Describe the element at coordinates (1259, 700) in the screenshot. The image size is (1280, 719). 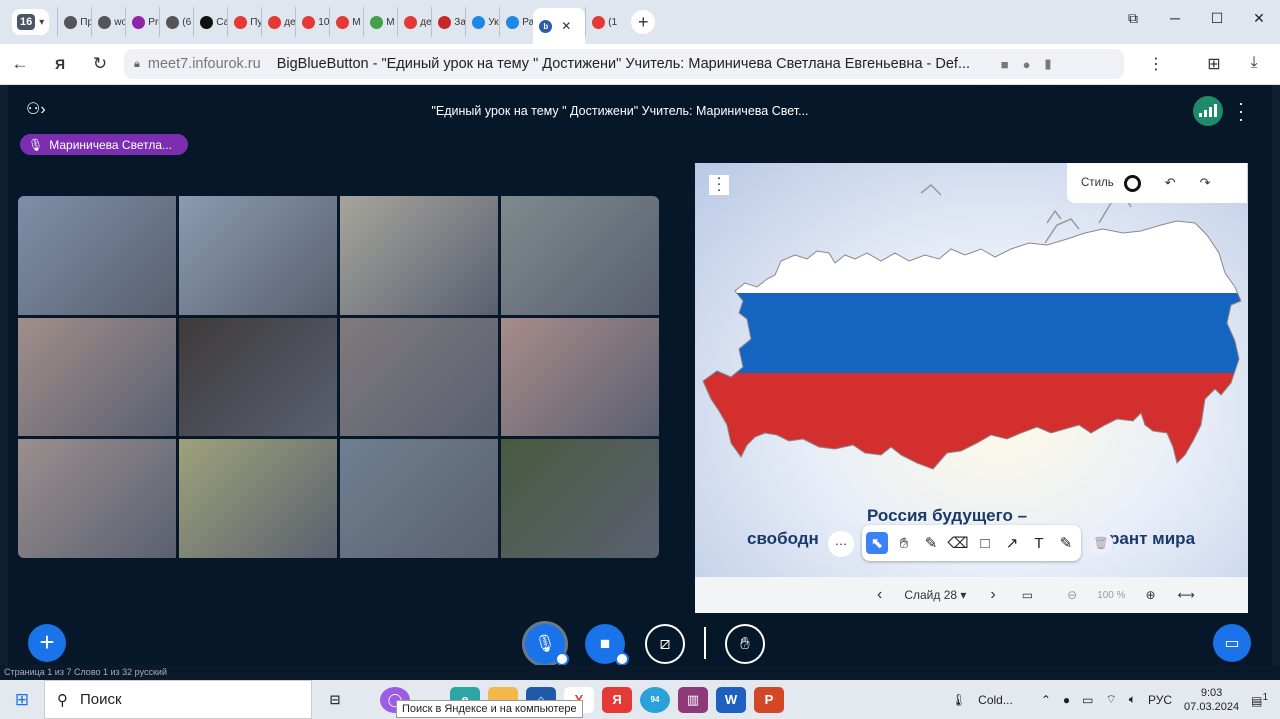
I see `notifications-icon: ▤1` at that location.